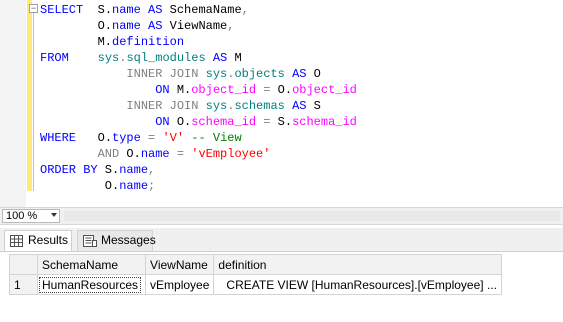 The width and height of the screenshot is (563, 322). Describe the element at coordinates (312, 216) in the screenshot. I see `horizontal-scrollbar` at that location.